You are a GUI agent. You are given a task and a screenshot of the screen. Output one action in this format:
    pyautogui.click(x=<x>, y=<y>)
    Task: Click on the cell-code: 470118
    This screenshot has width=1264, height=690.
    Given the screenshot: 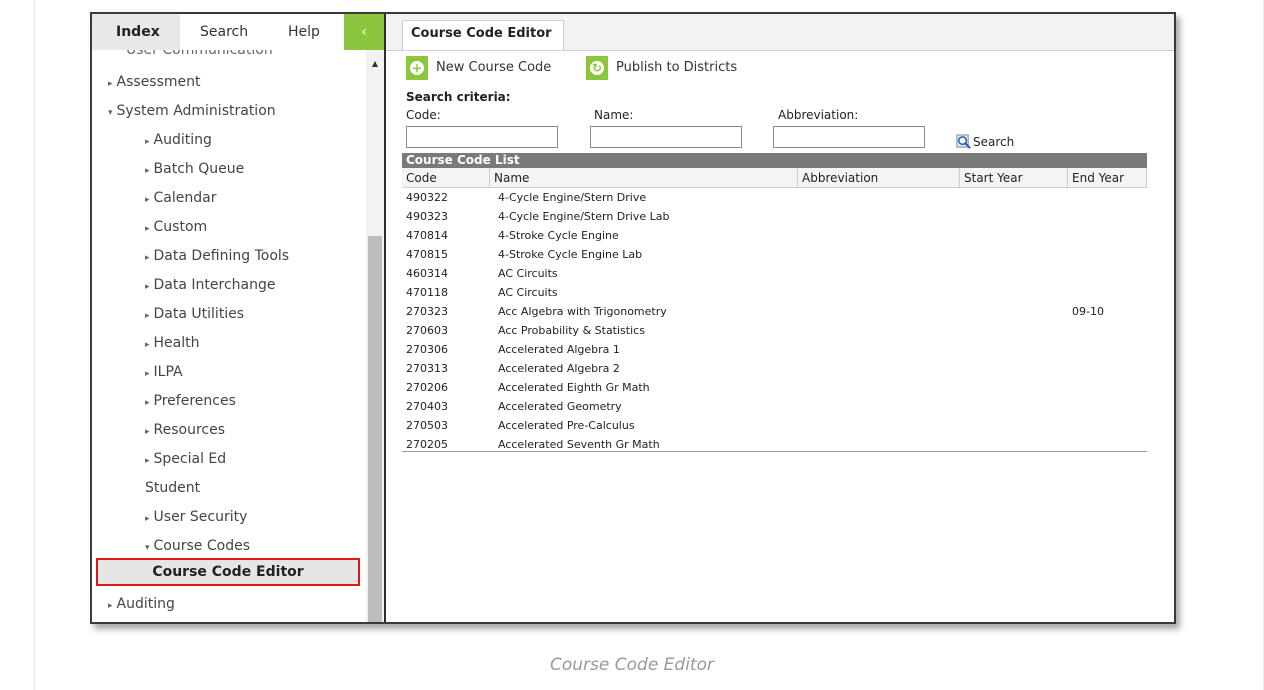 What is the action you would take?
    pyautogui.click(x=427, y=292)
    